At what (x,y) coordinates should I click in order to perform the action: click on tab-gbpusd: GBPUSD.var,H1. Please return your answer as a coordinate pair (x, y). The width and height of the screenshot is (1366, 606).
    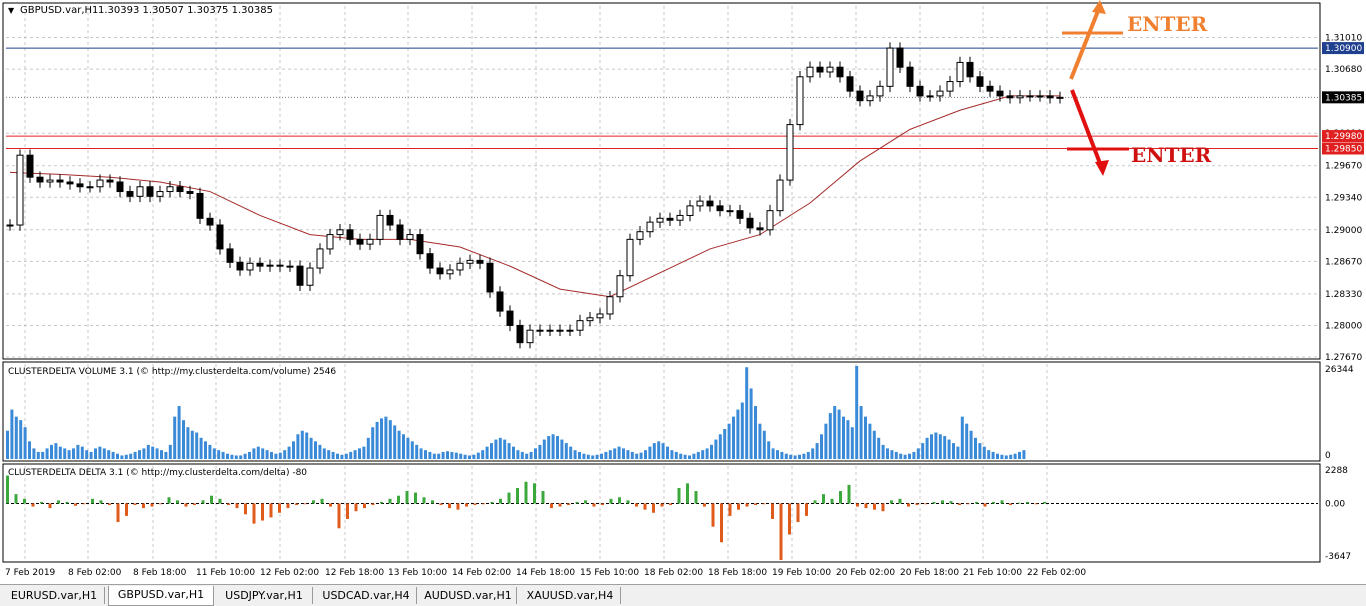
    Looking at the image, I should click on (161, 596).